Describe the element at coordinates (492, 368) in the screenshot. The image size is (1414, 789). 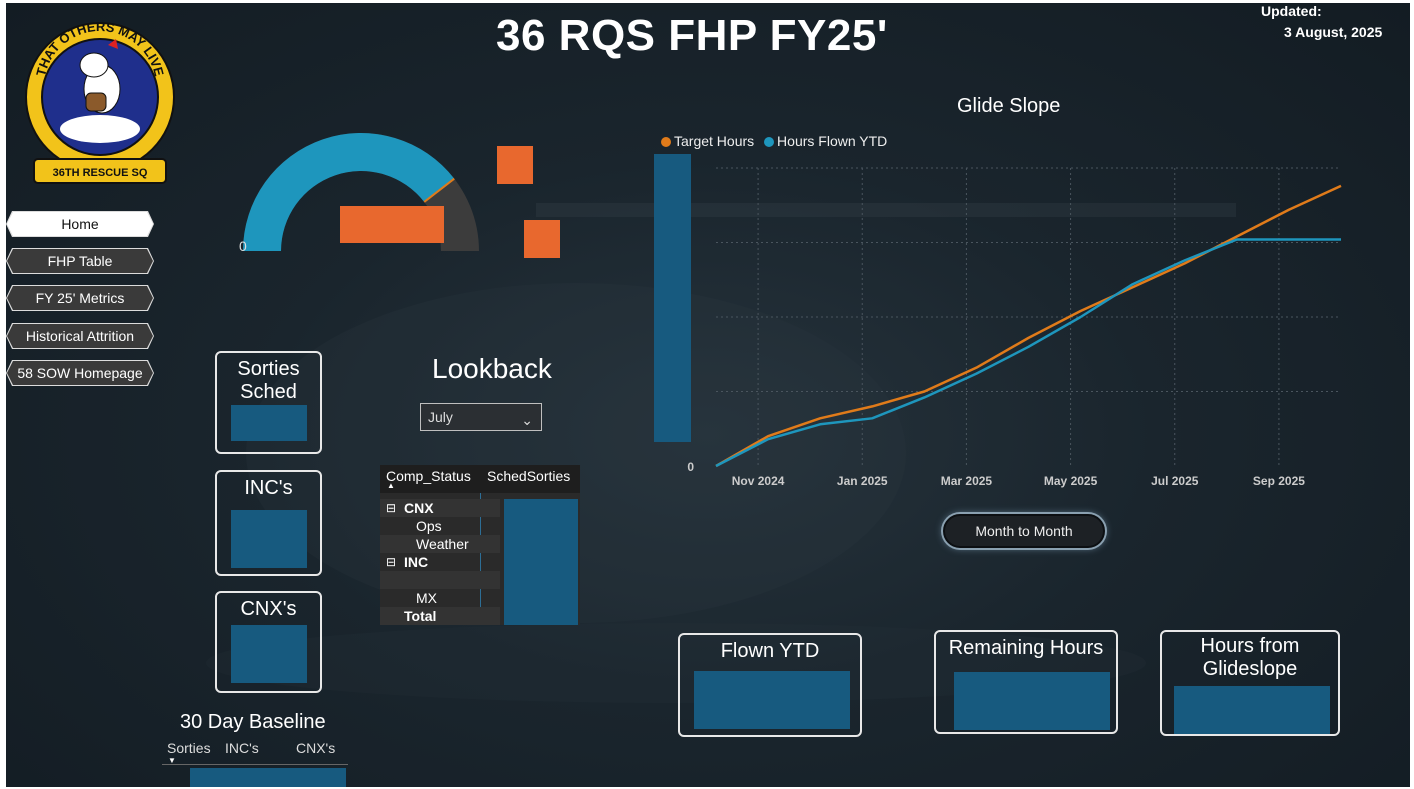
I see `lookback-title: Lookback` at that location.